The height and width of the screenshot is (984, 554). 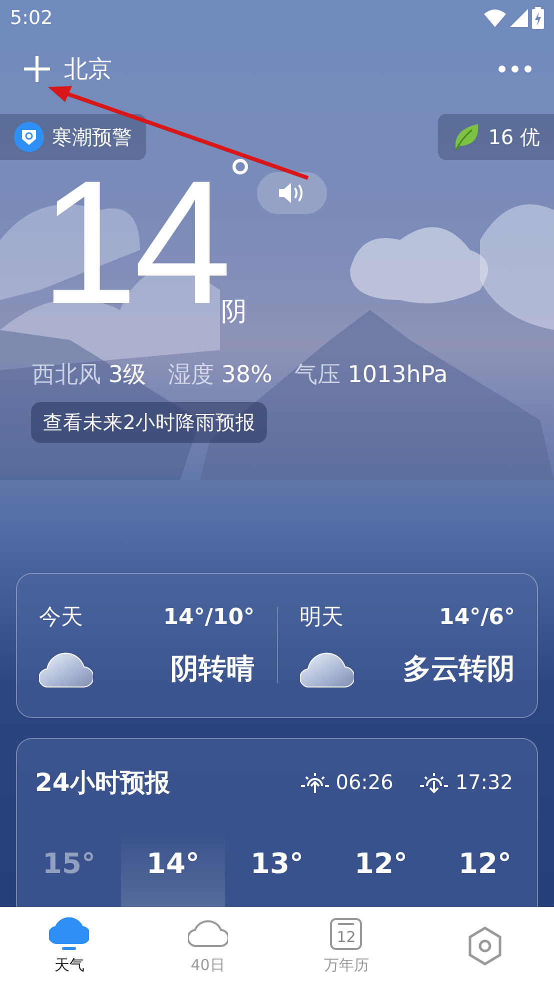 I want to click on sunrise-icon, so click(x=315, y=782).